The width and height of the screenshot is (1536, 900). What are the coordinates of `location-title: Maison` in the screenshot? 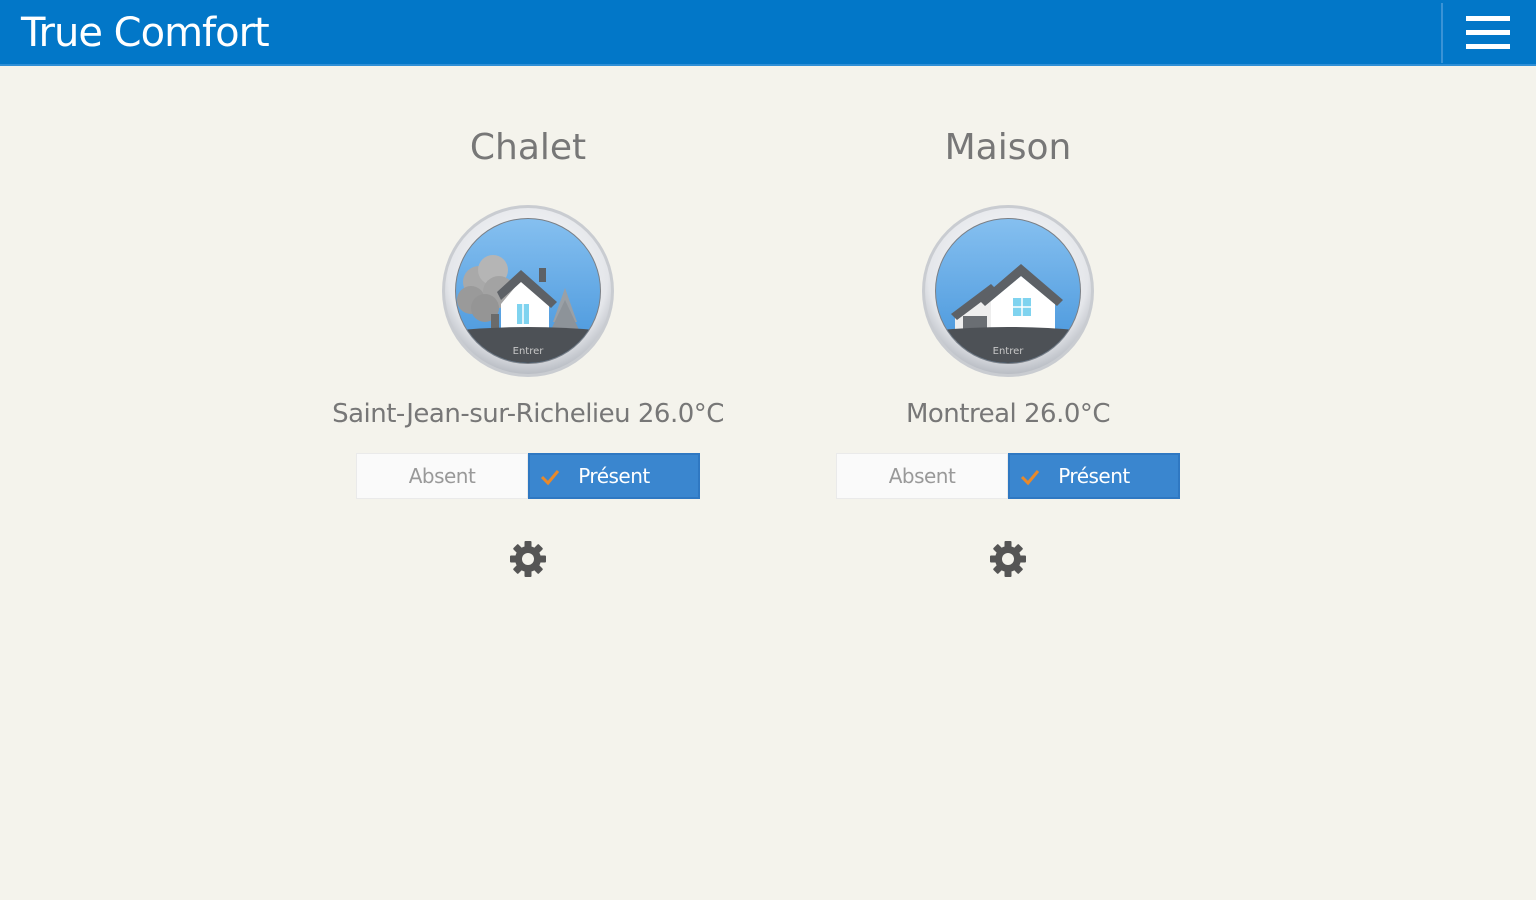 It's located at (1008, 147).